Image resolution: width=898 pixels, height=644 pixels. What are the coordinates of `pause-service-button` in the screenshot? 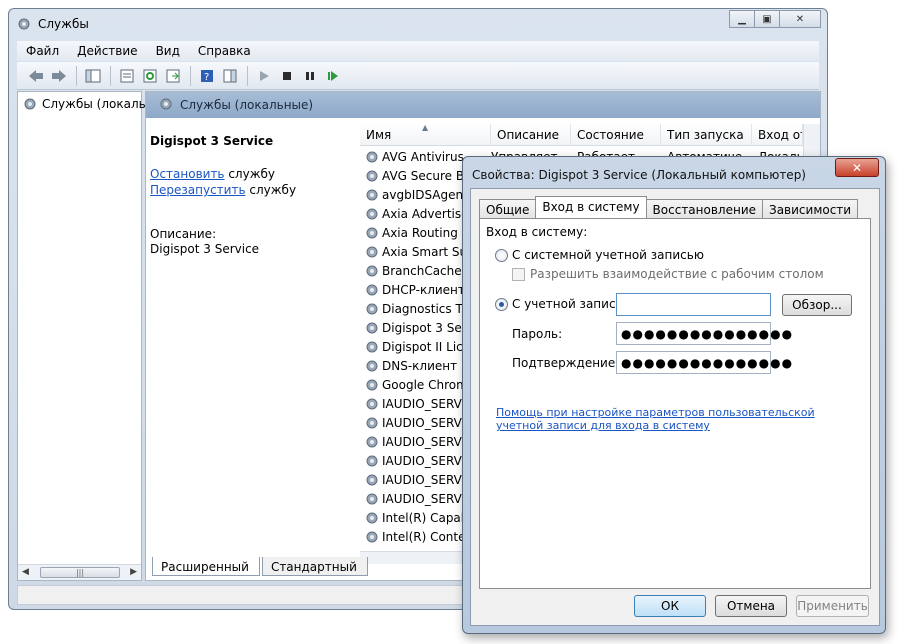 It's located at (310, 76).